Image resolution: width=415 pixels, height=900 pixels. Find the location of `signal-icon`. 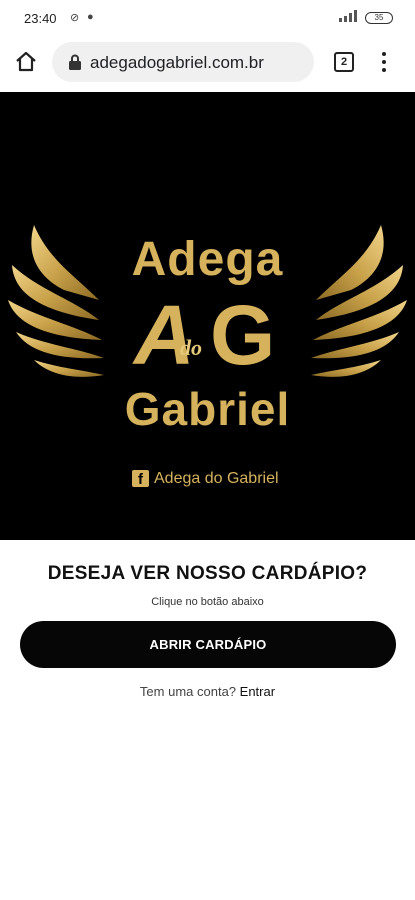

signal-icon is located at coordinates (348, 16).